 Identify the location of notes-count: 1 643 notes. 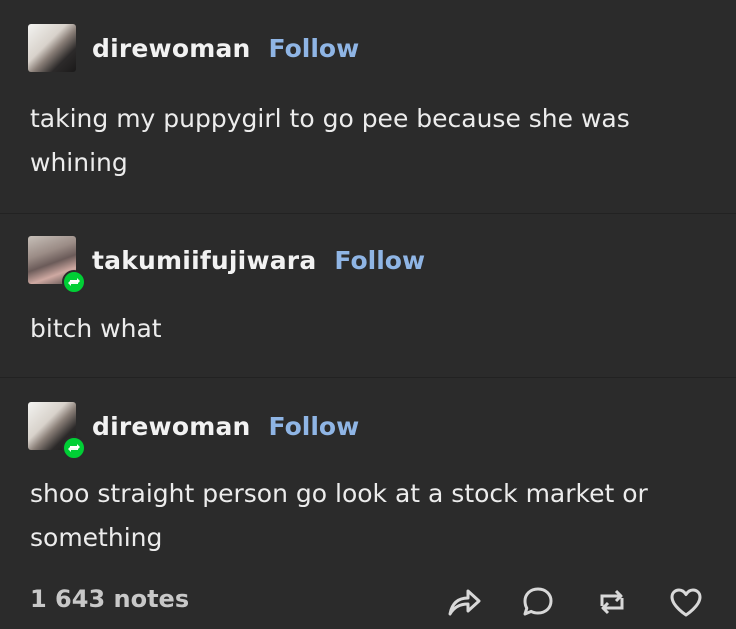
(109, 599).